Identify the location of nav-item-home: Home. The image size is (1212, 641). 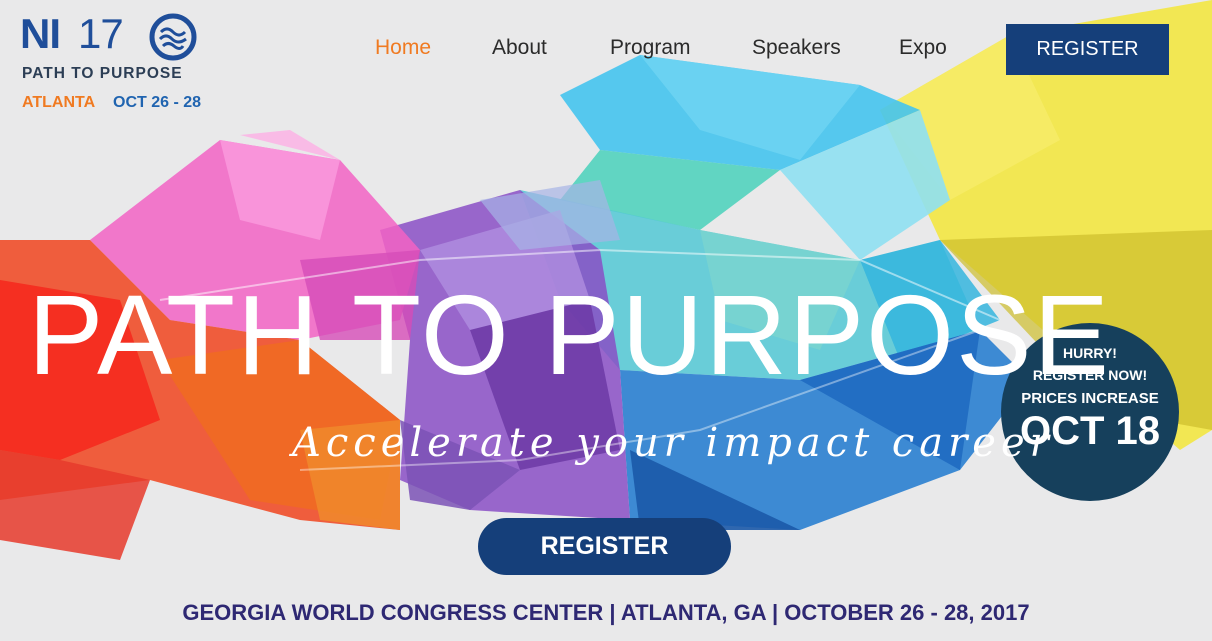
(403, 48).